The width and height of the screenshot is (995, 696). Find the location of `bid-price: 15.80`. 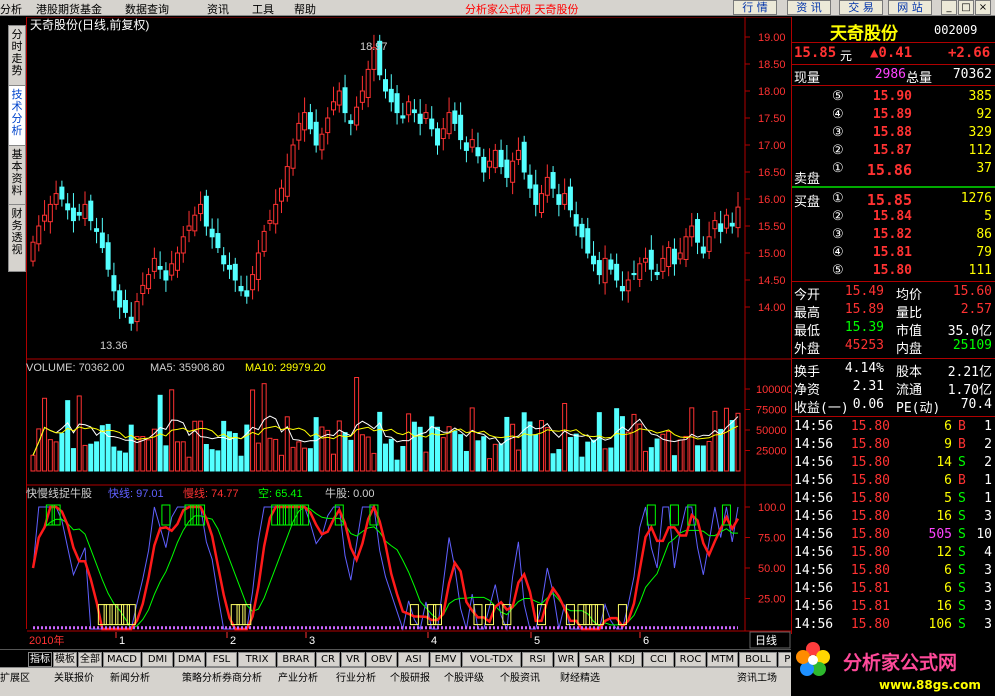

bid-price: 15.80 is located at coordinates (892, 270).